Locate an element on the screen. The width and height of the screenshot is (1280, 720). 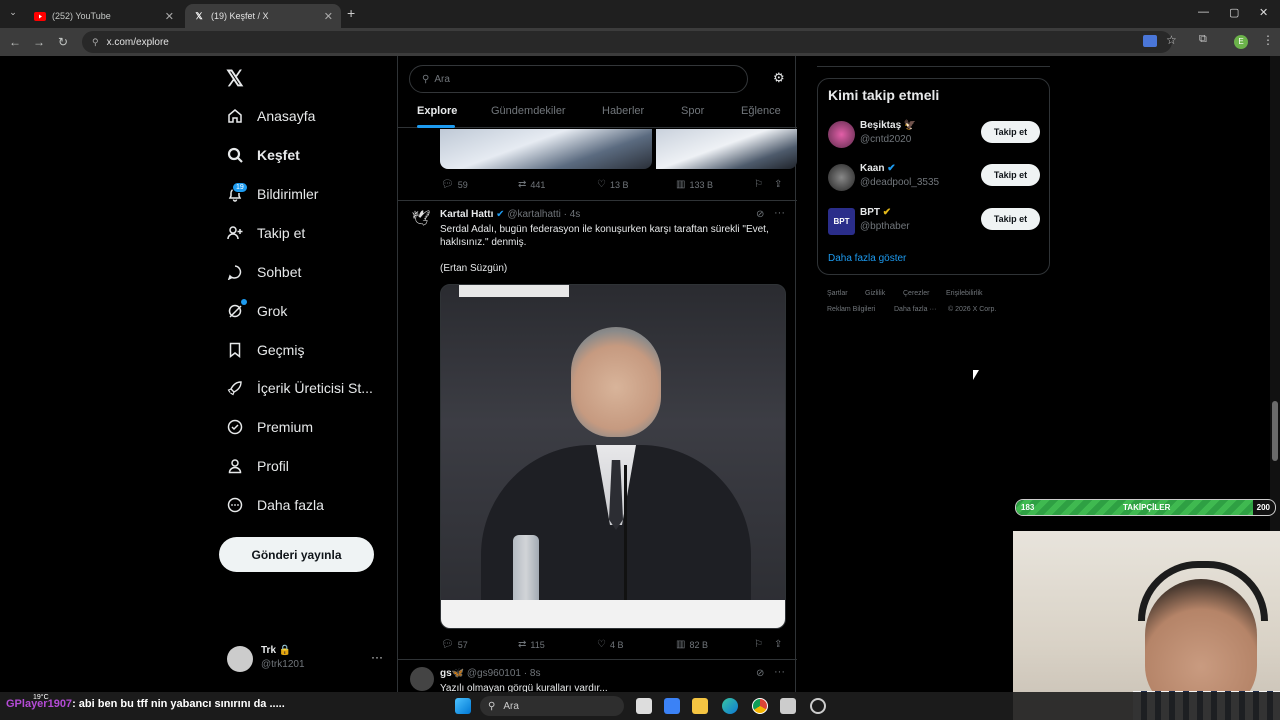
footer-link-cookies: Çerezler is located at coordinates (916, 293).